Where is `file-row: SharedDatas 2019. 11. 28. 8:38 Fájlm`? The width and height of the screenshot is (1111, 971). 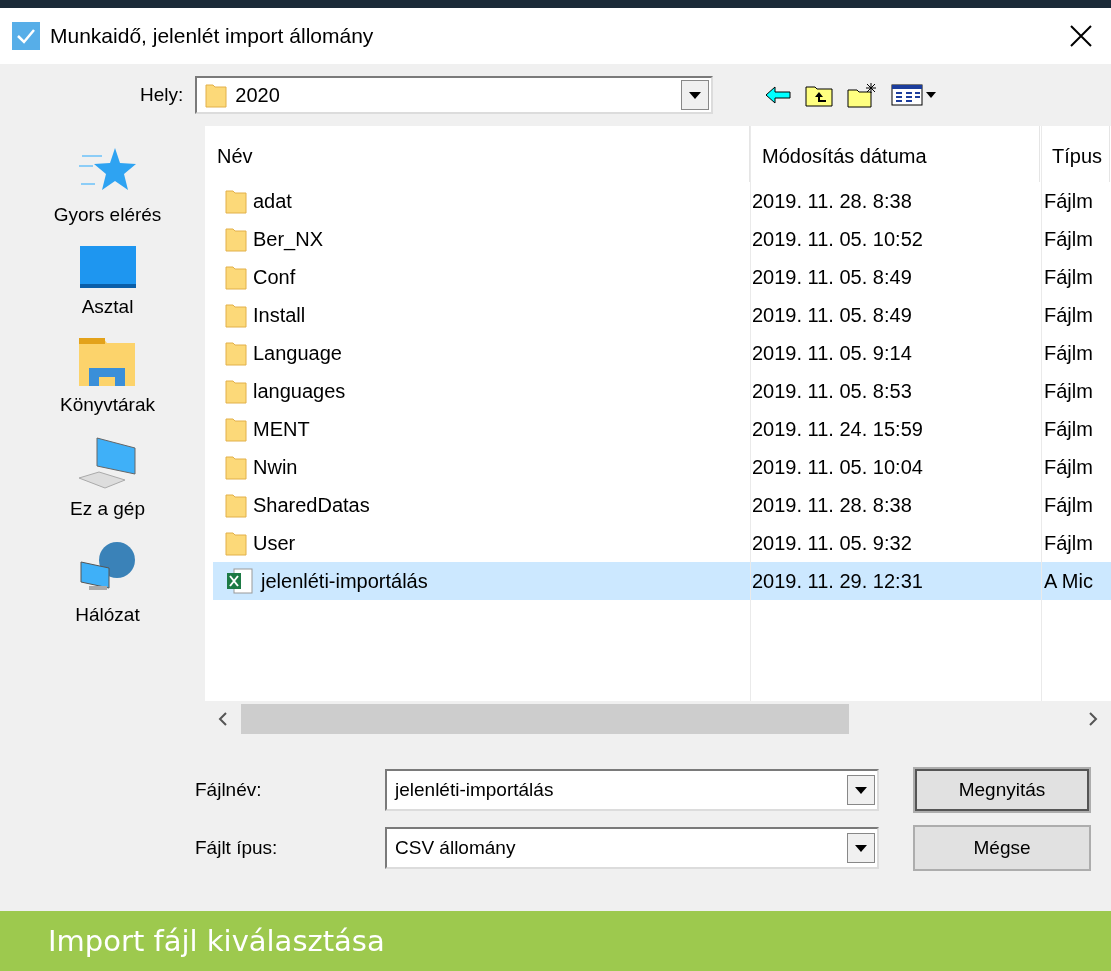
file-row: SharedDatas 2019. 11. 28. 8:38 Fájlm is located at coordinates (662, 505).